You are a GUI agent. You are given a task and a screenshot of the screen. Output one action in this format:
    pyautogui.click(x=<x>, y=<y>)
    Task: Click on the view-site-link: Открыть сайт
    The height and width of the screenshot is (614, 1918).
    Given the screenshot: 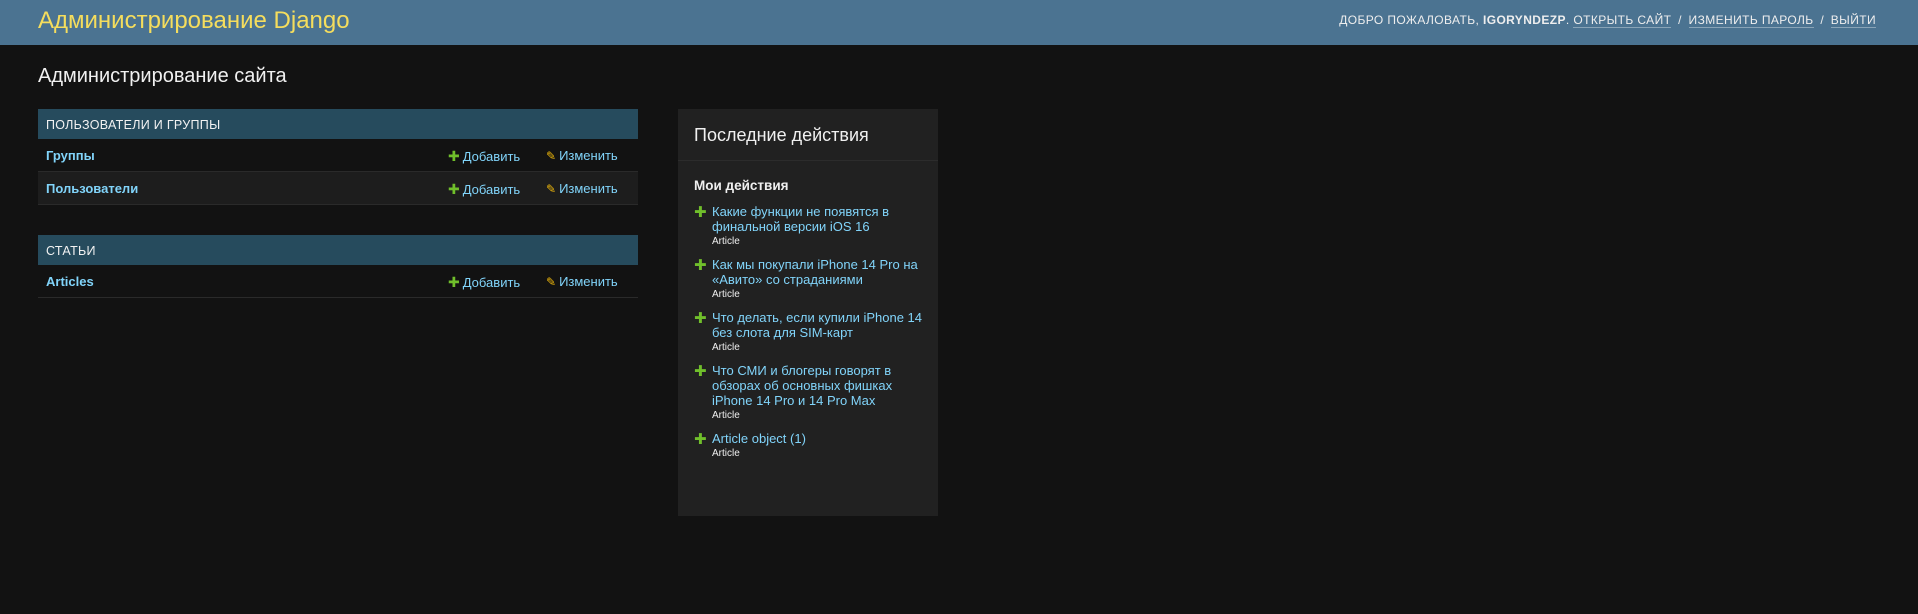 What is the action you would take?
    pyautogui.click(x=1622, y=20)
    